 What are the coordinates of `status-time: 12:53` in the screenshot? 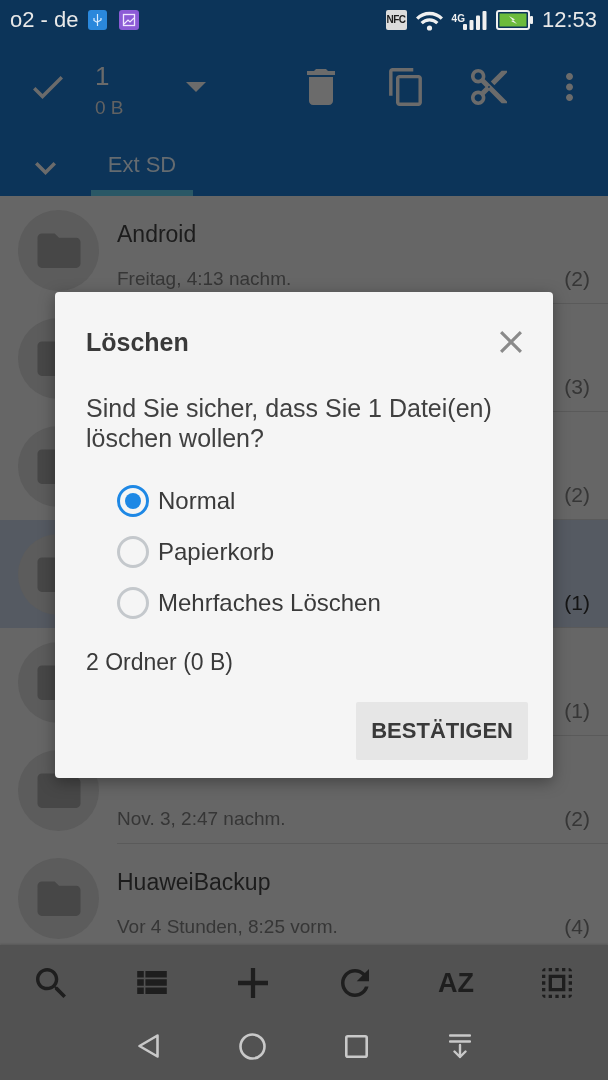 It's located at (569, 20).